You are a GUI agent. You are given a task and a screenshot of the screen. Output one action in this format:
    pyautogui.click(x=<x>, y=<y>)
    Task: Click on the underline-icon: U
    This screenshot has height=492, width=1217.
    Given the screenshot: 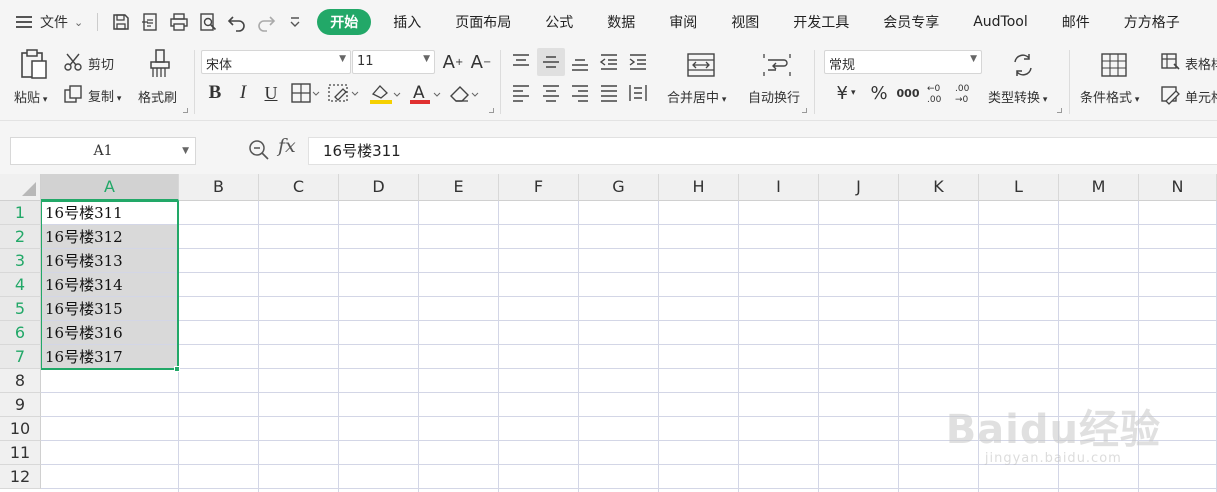 What is the action you would take?
    pyautogui.click(x=271, y=93)
    